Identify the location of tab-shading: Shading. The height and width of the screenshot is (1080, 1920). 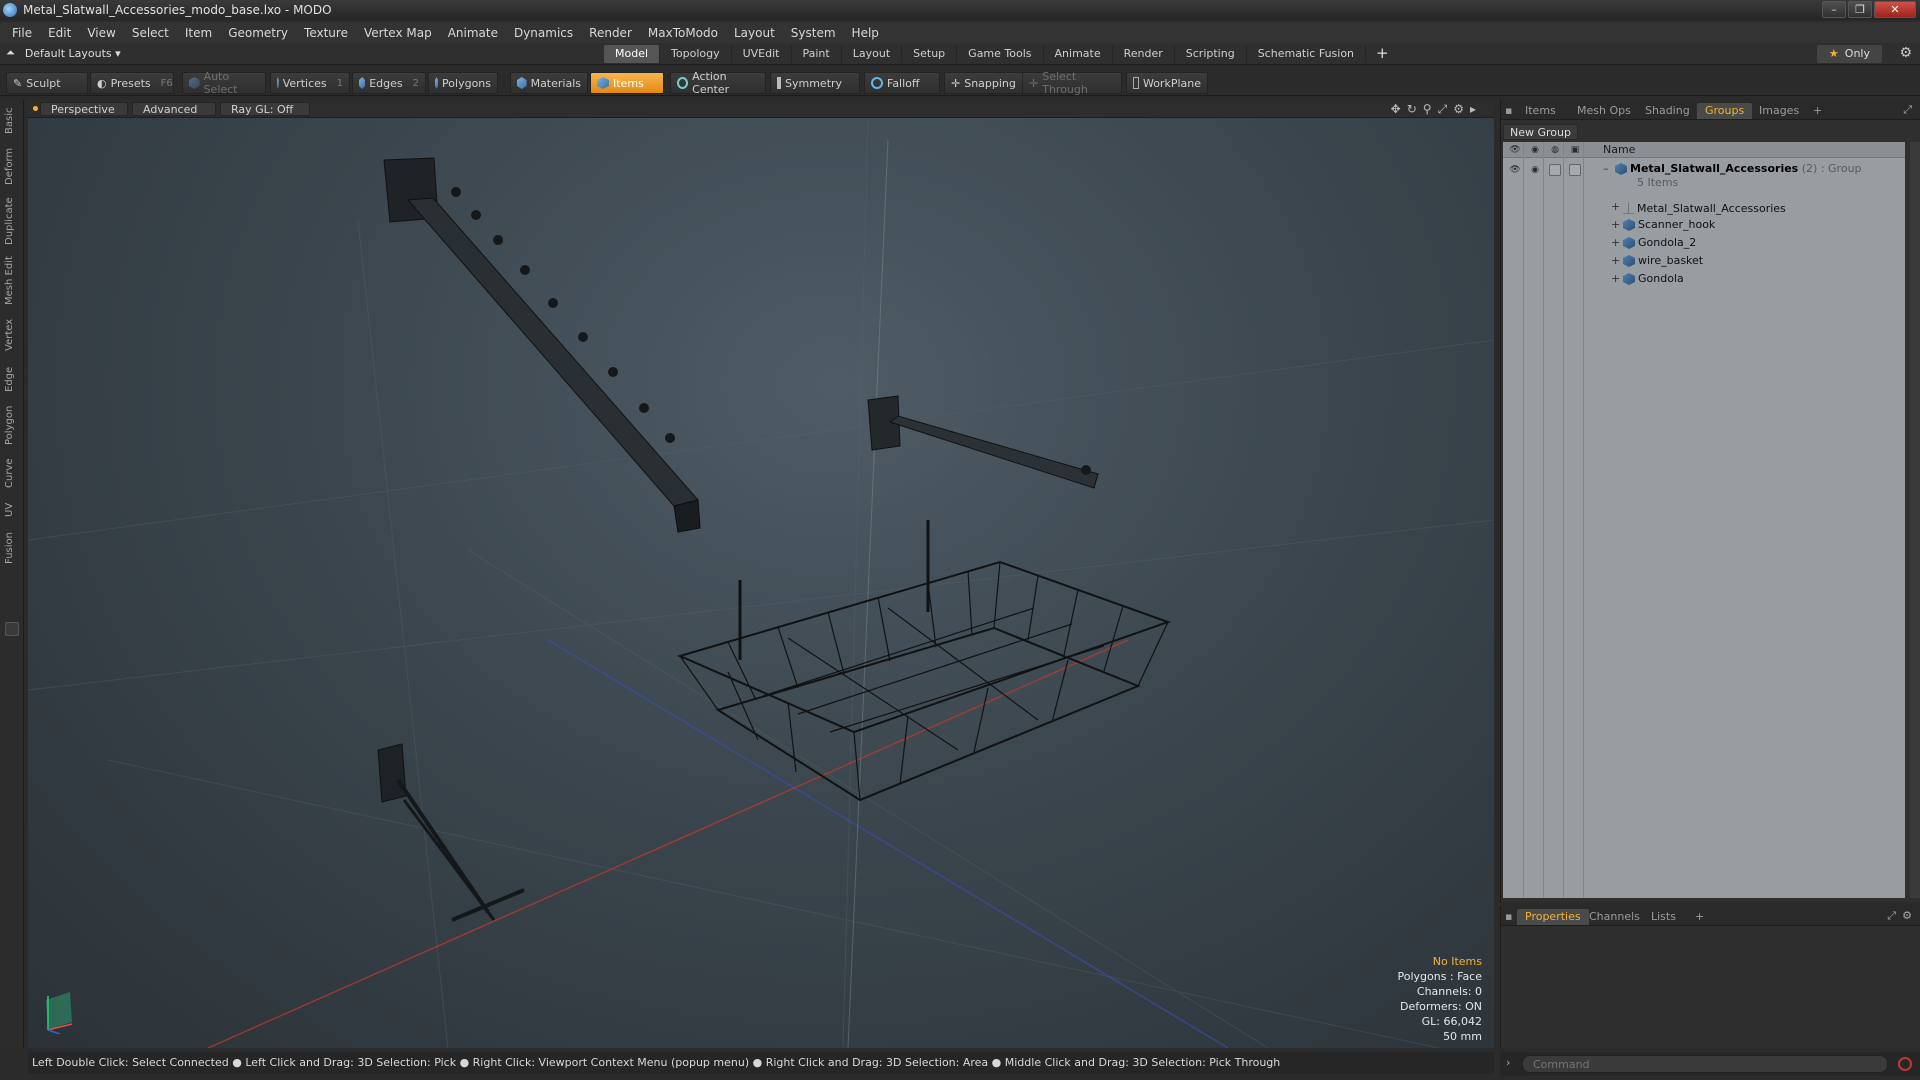
(1667, 111).